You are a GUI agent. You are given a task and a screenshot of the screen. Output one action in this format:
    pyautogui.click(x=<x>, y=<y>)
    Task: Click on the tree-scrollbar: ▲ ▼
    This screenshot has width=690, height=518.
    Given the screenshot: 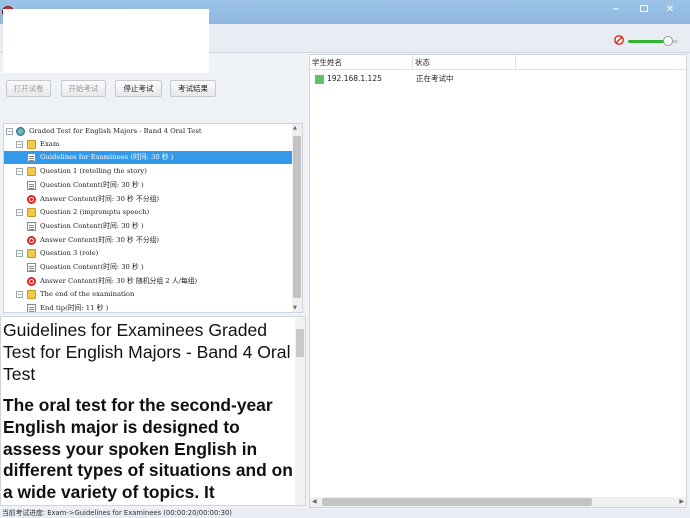 What is the action you would take?
    pyautogui.click(x=297, y=218)
    